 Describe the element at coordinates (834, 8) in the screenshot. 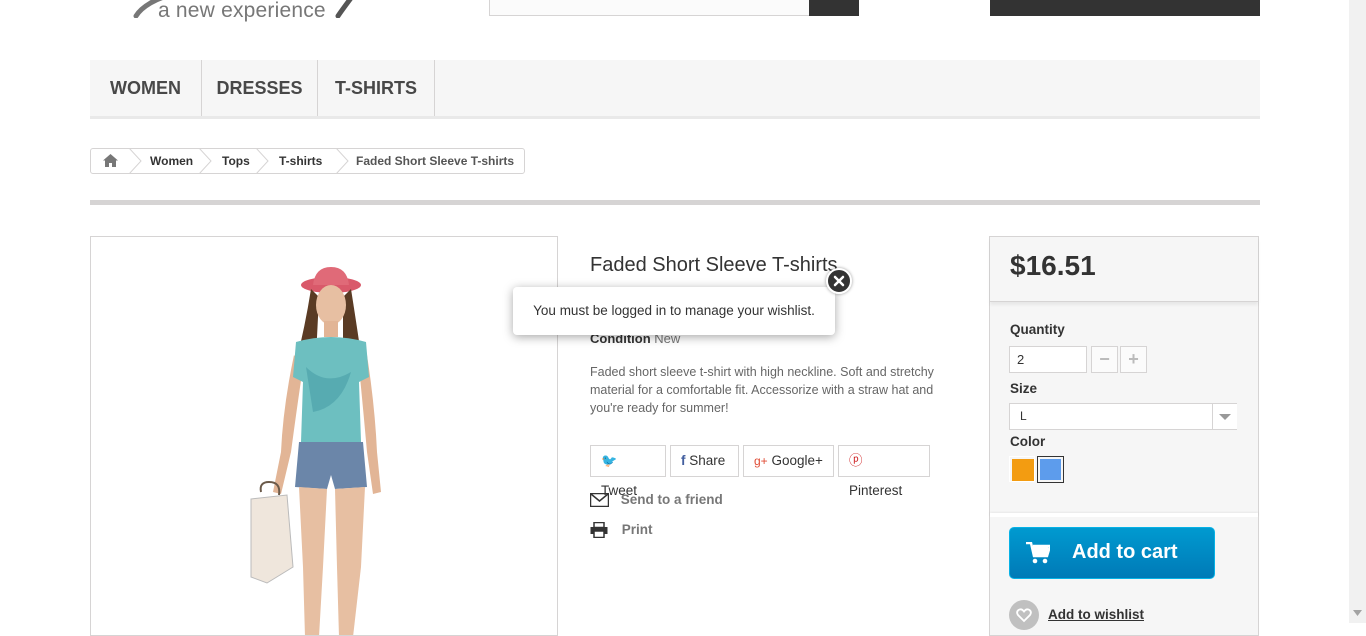

I see `search-button` at that location.